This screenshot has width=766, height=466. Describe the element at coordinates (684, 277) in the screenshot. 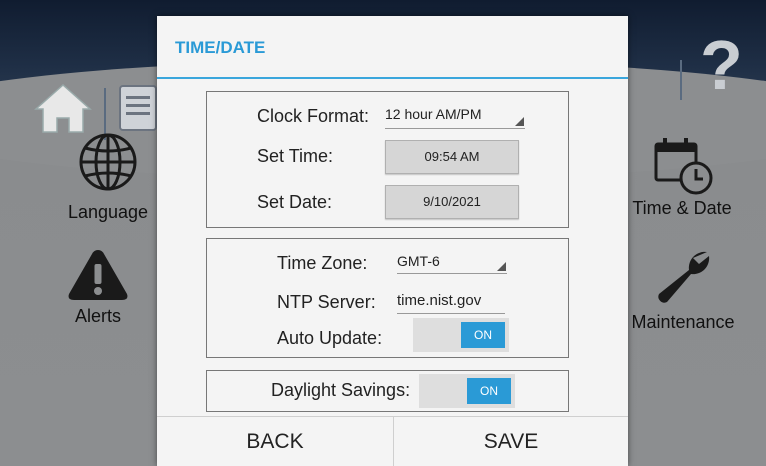

I see `wrench-icon` at that location.